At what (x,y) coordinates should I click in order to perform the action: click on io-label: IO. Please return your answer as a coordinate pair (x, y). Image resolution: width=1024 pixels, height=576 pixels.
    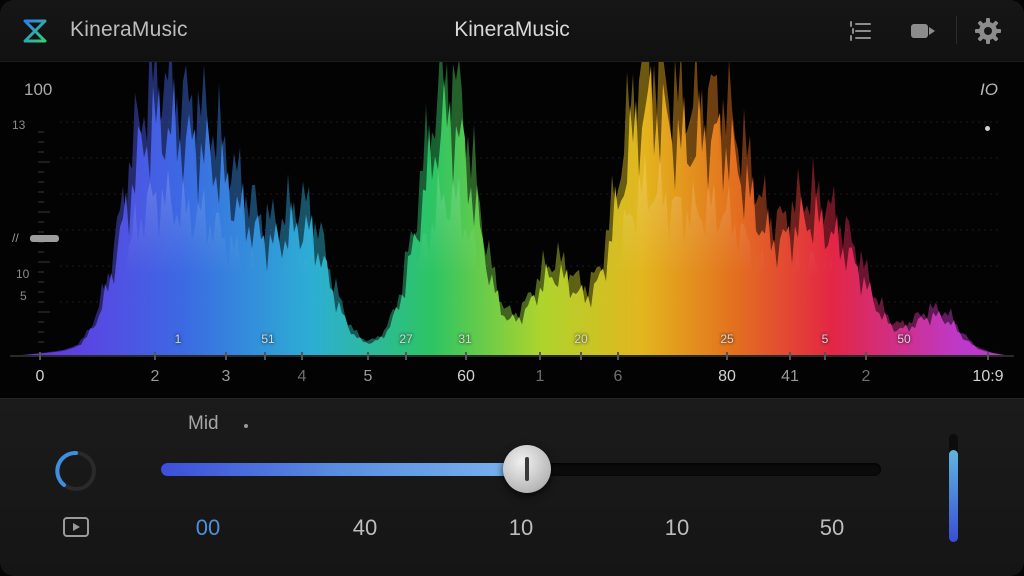
    Looking at the image, I should click on (989, 89).